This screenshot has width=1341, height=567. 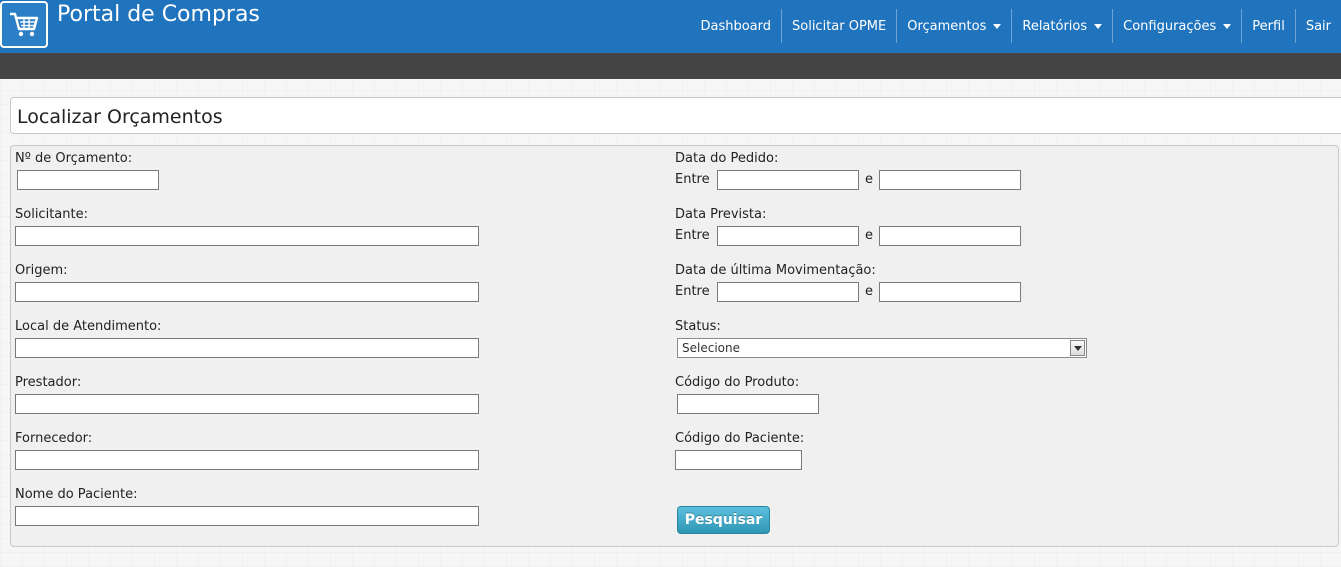 I want to click on data-pedido-to-input, so click(x=950, y=180).